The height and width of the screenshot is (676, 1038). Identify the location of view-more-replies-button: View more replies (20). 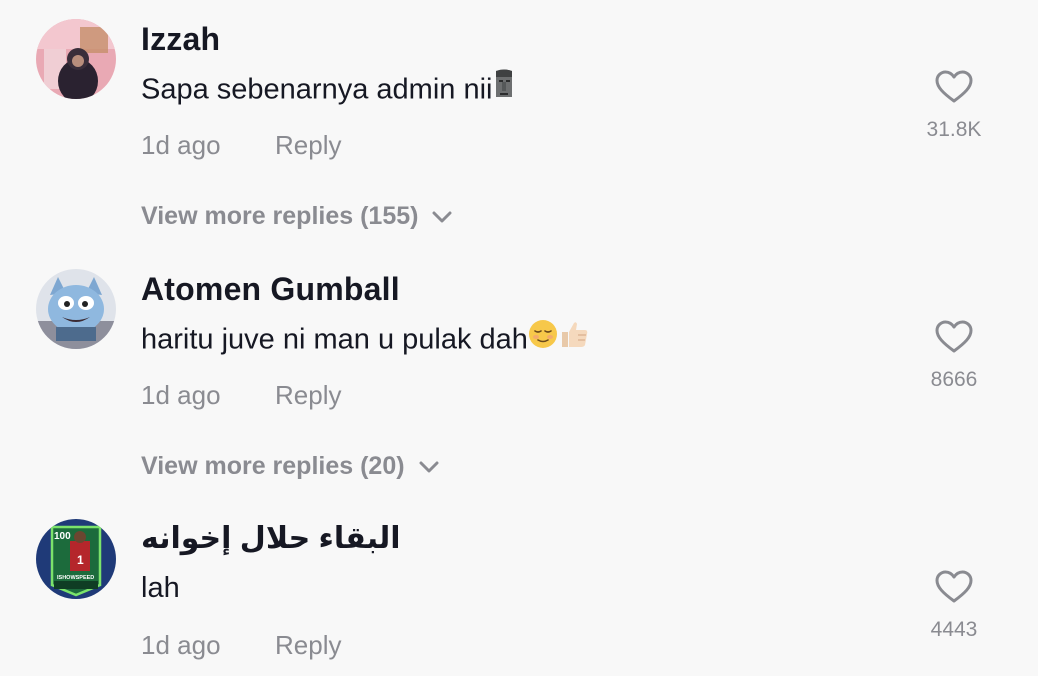
(290, 467).